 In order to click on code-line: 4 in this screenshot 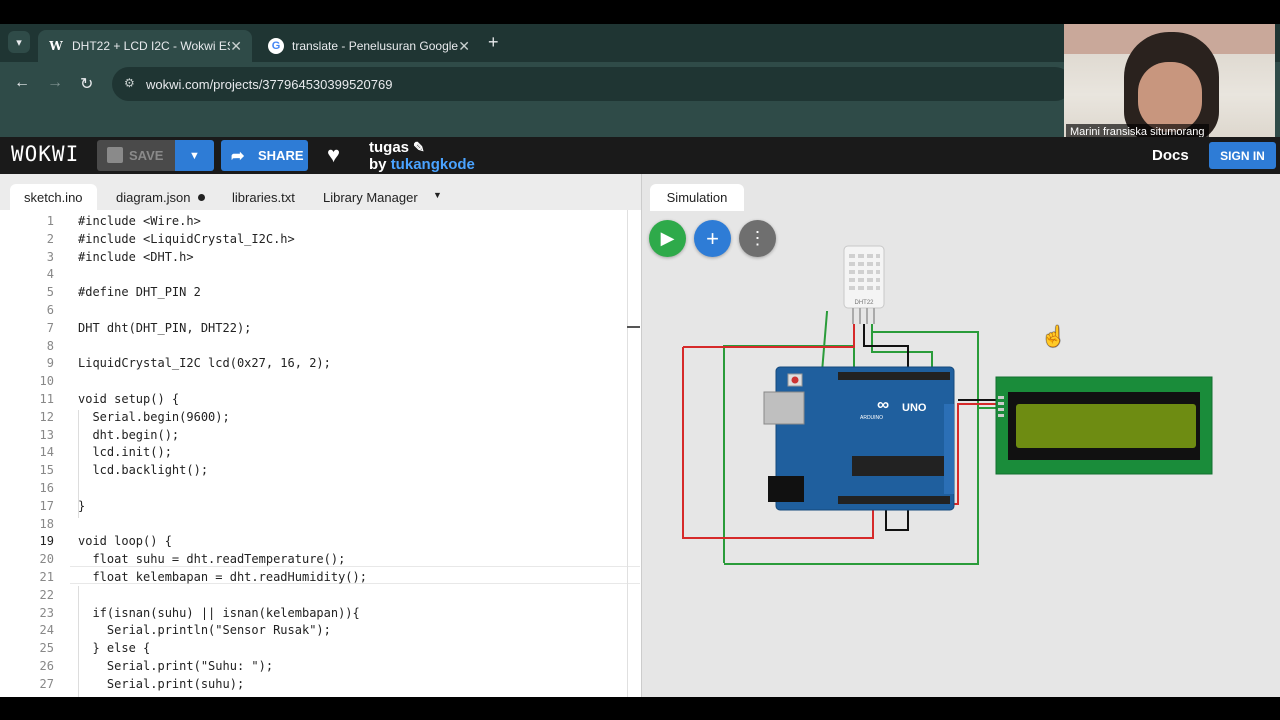, I will do `click(320, 274)`.